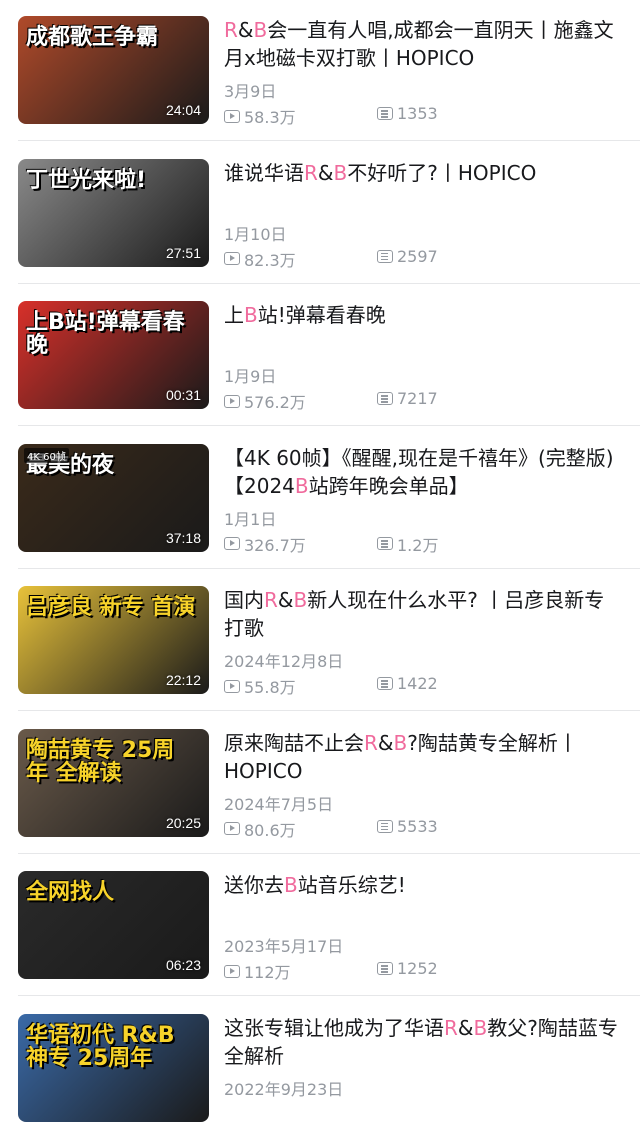 This screenshot has width=640, height=1140. I want to click on upload-date: 3月9日, so click(250, 91).